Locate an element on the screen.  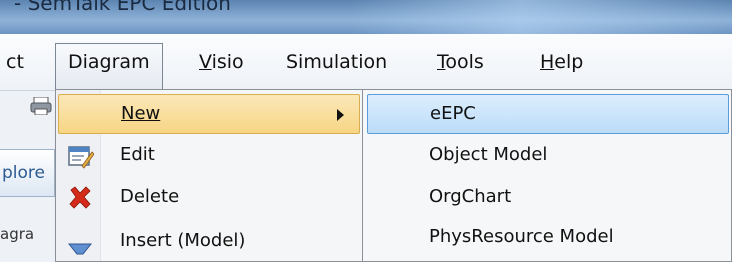
menu-item-new-label: New is located at coordinates (141, 113).